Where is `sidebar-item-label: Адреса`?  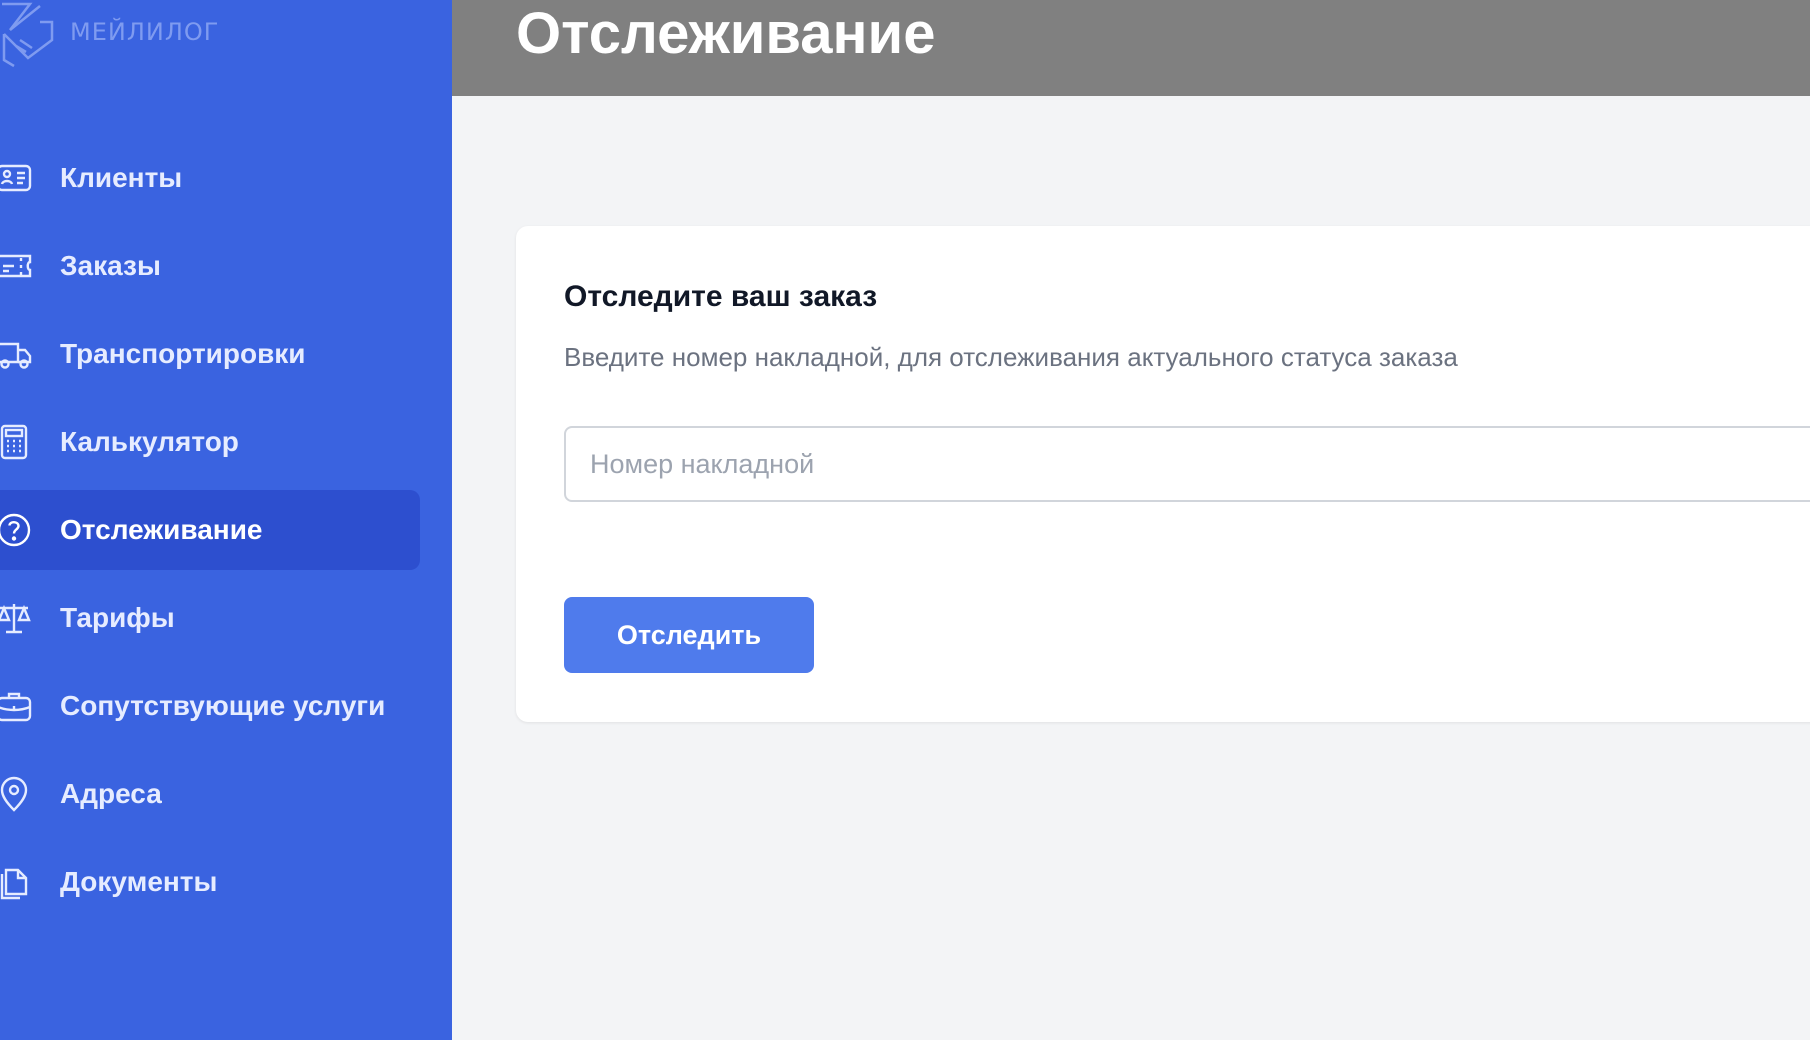 sidebar-item-label: Адреса is located at coordinates (111, 793).